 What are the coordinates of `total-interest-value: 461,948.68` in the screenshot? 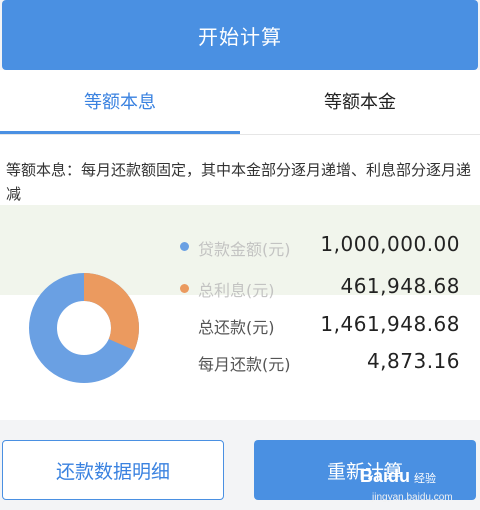 It's located at (400, 286).